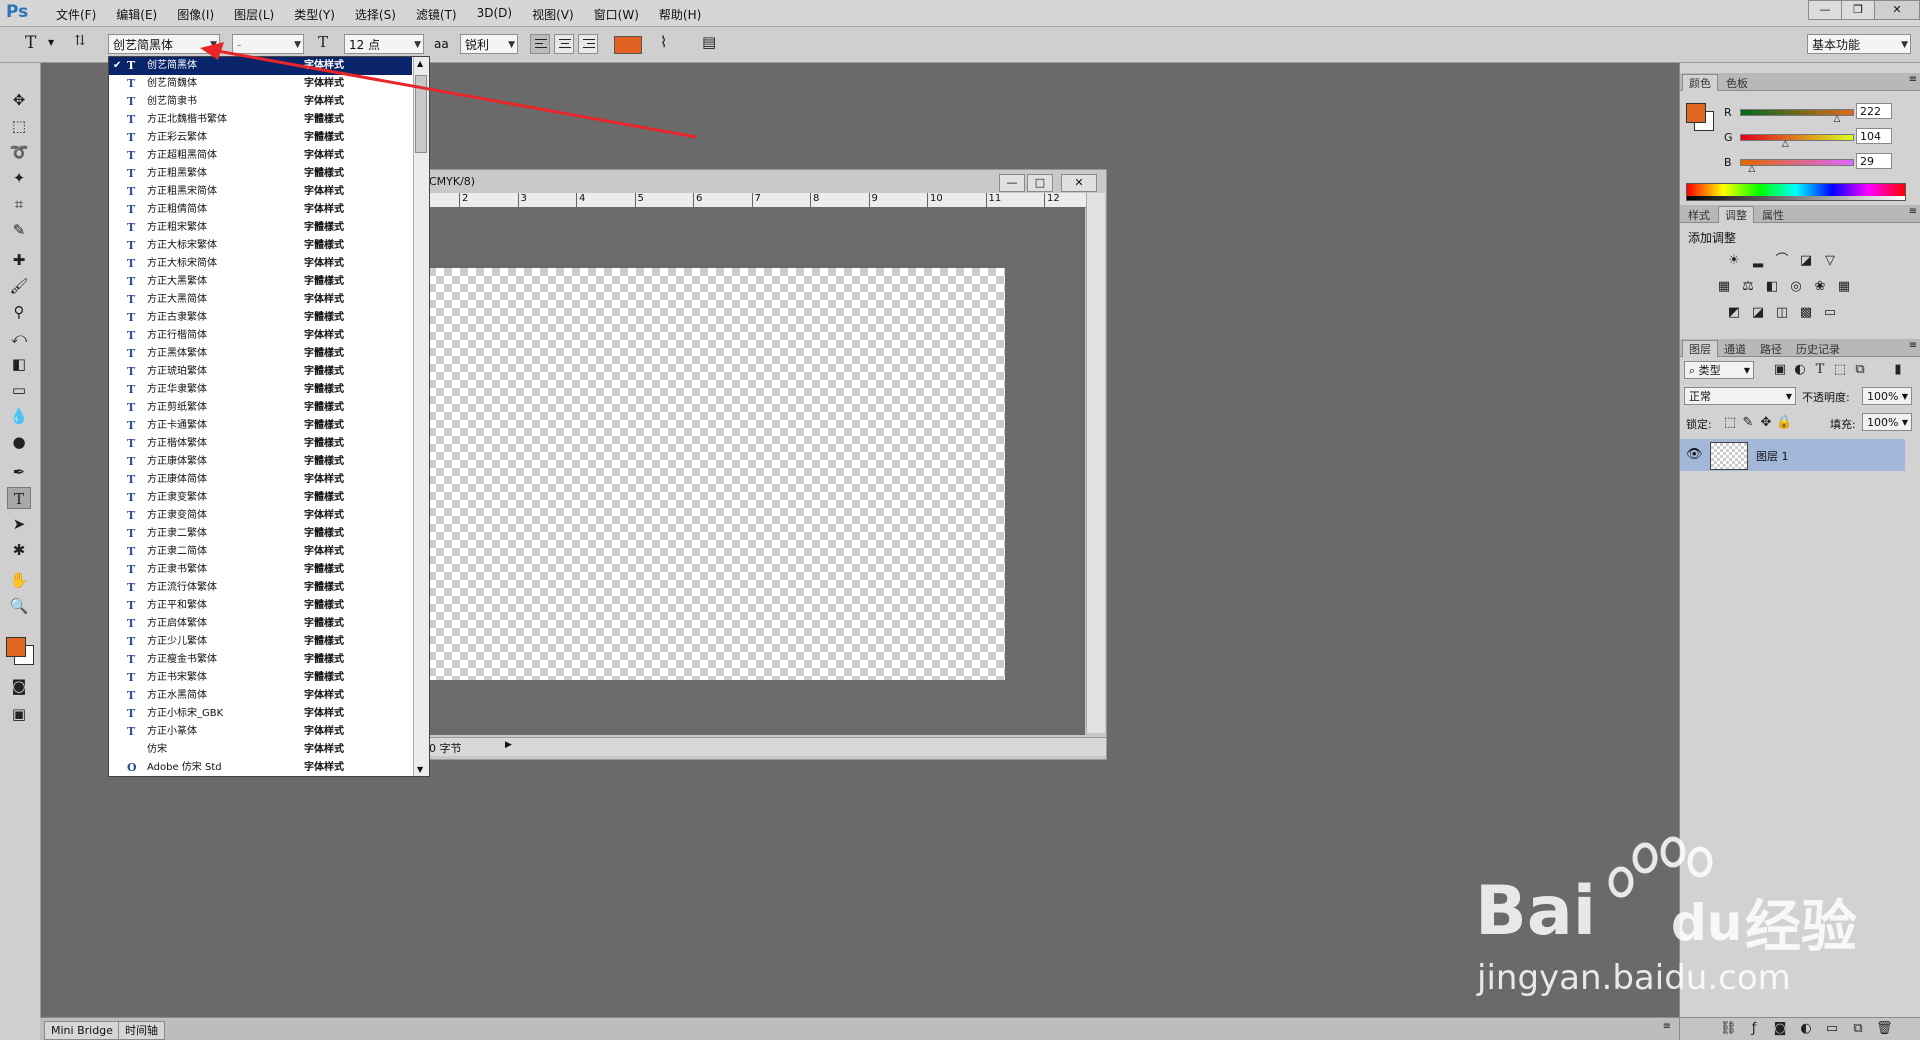 This screenshot has width=1920, height=1040. I want to click on vibrance-icon: ▽, so click(1830, 261).